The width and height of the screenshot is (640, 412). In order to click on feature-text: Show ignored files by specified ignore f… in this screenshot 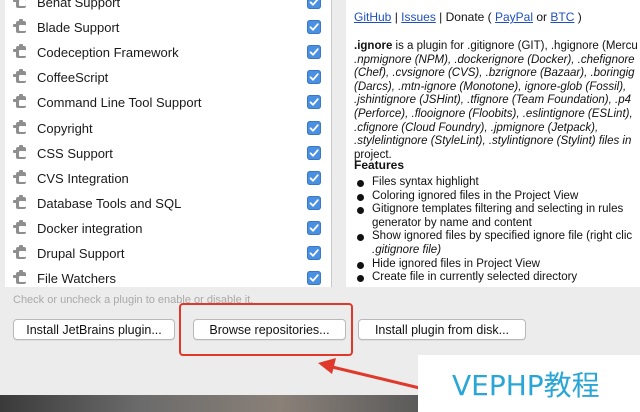, I will do `click(502, 236)`.